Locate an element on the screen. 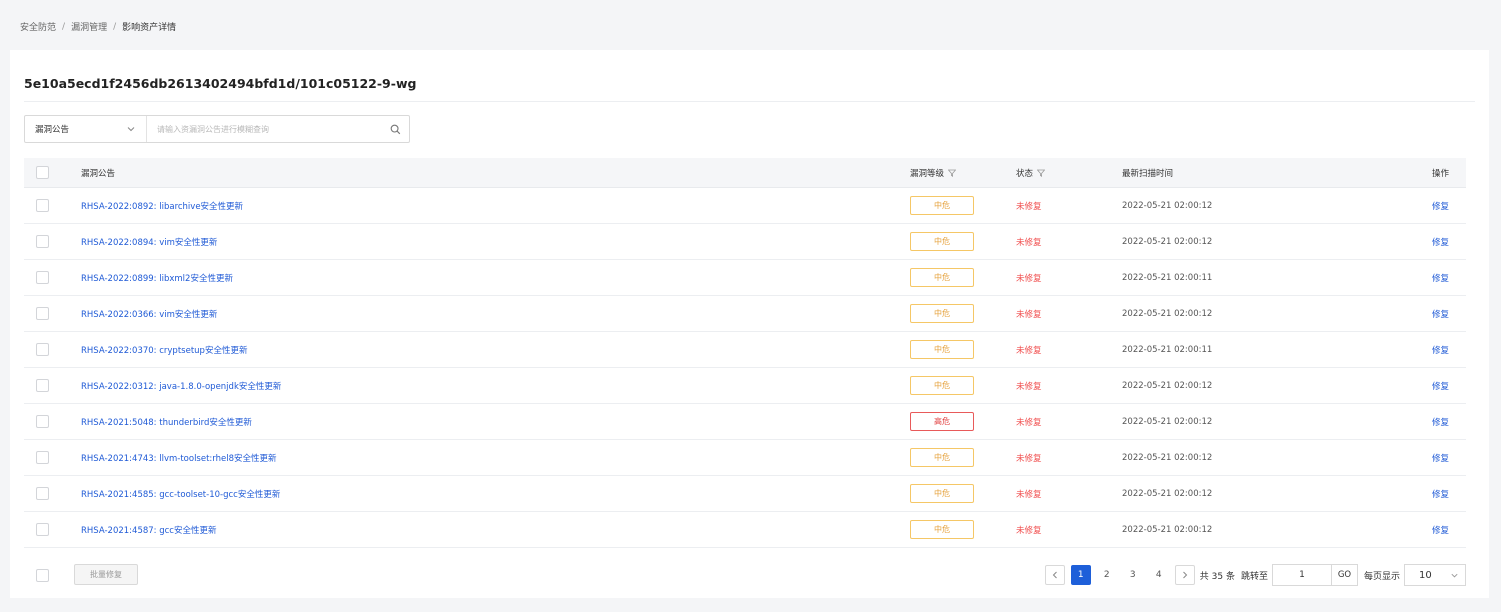  go-button: GO is located at coordinates (1344, 575).